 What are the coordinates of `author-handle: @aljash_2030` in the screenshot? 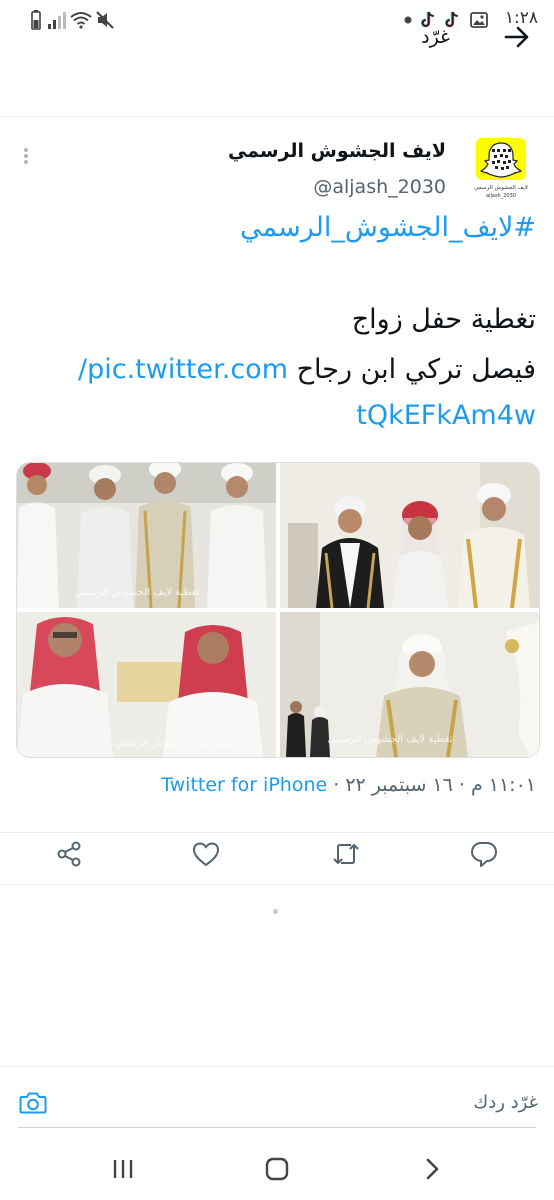 It's located at (379, 187).